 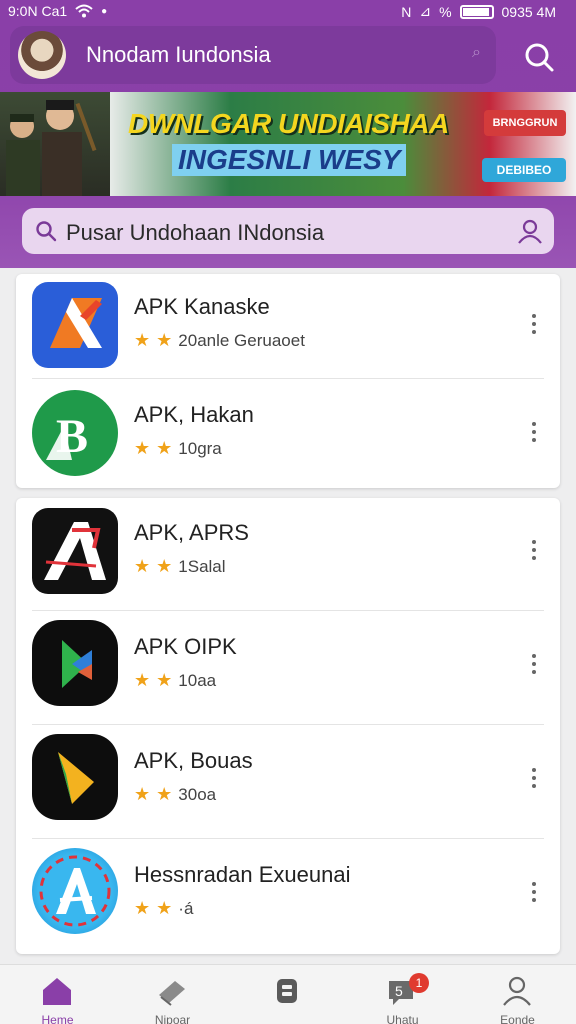 What do you see at coordinates (38, 11) in the screenshot?
I see `carrier-text: 9:0N Ca1` at bounding box center [38, 11].